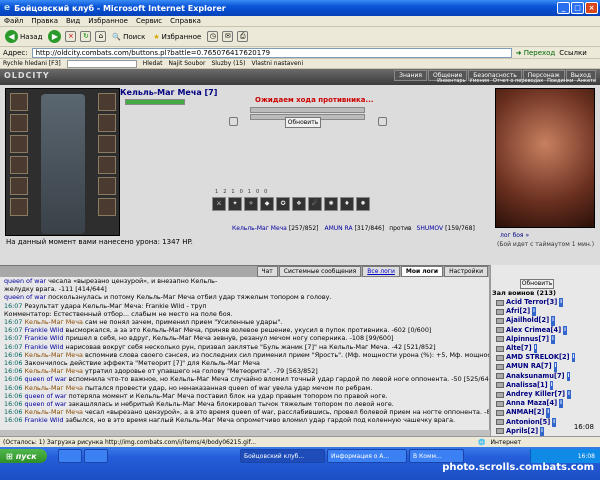 The width and height of the screenshot is (600, 480). Describe the element at coordinates (55, 36) in the screenshot. I see `forward-button: ▶` at that location.